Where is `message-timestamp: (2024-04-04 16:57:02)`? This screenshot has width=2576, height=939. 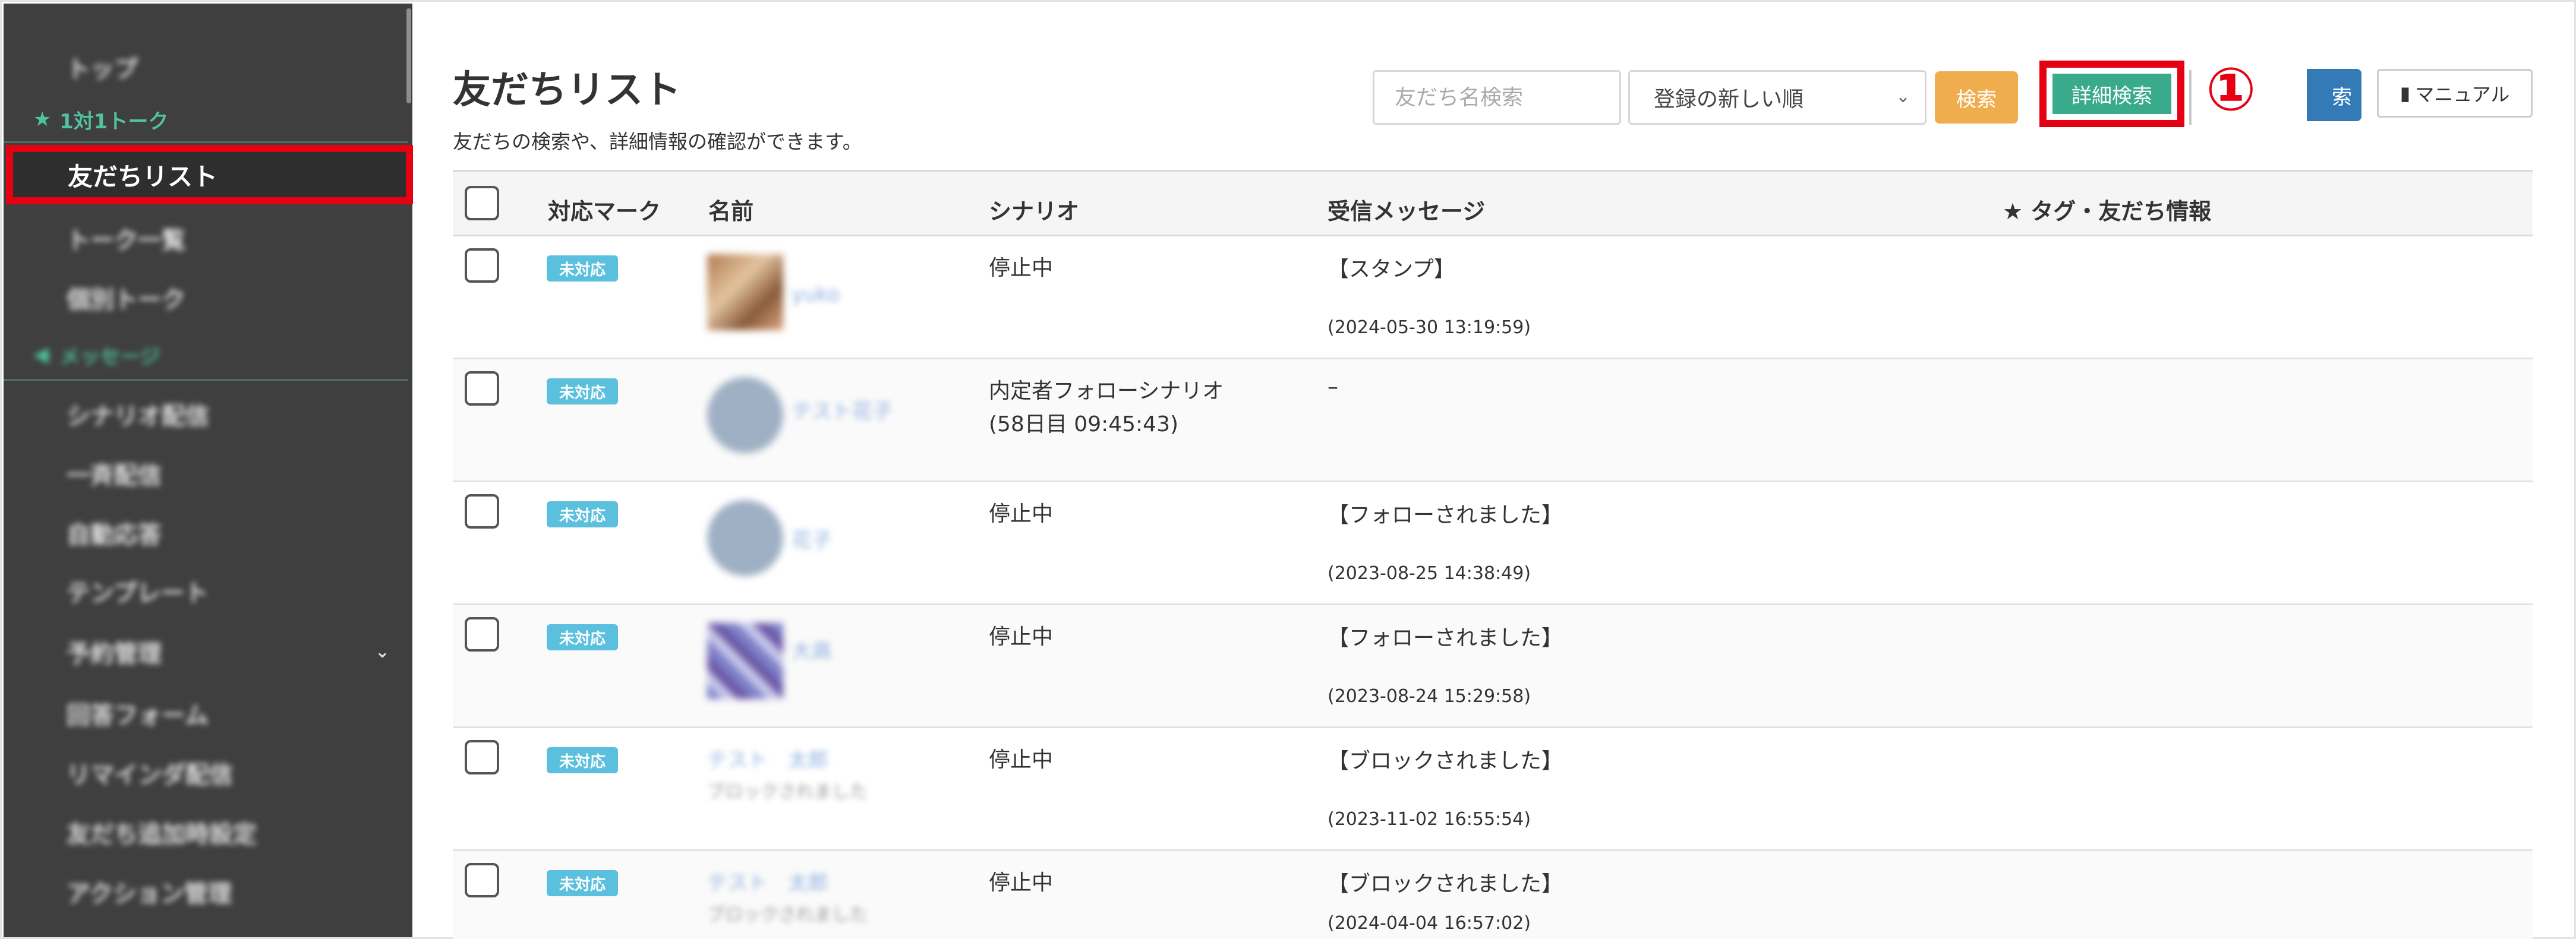
message-timestamp: (2024-04-04 16:57:02) is located at coordinates (1429, 923).